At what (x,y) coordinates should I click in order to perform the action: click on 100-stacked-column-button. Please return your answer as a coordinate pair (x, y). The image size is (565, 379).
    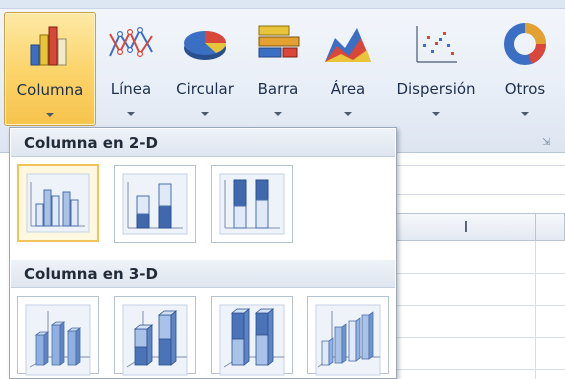
    Looking at the image, I should click on (252, 204).